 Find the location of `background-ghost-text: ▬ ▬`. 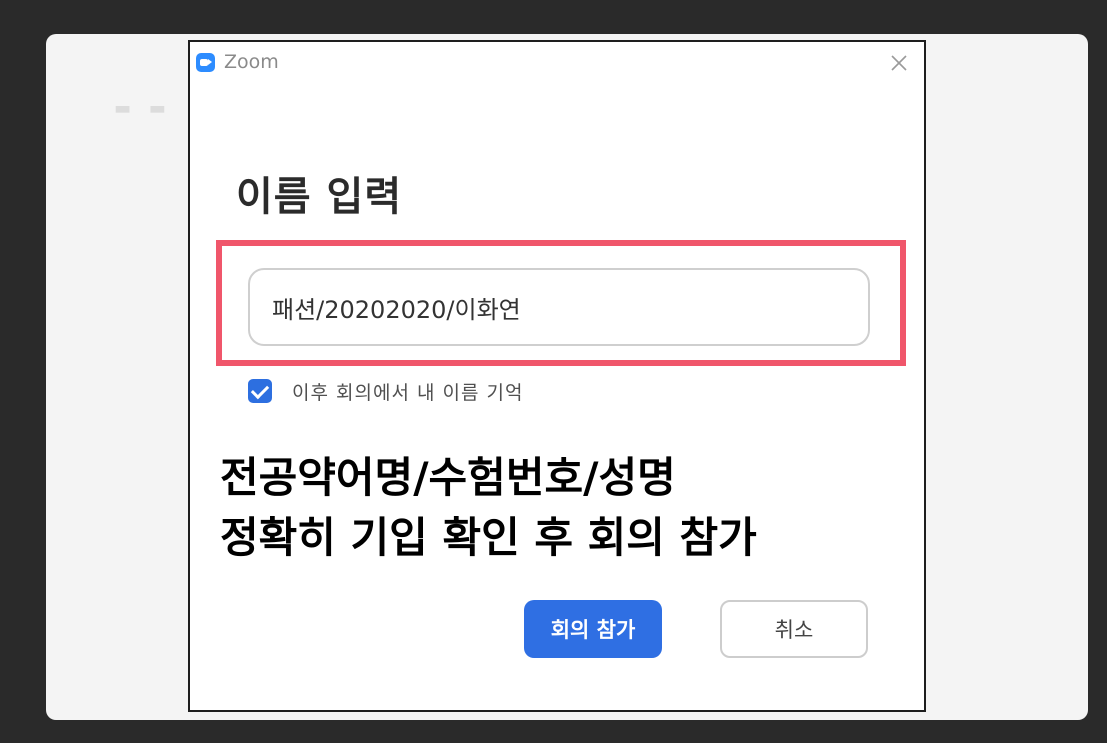

background-ghost-text: ▬ ▬ is located at coordinates (143, 108).